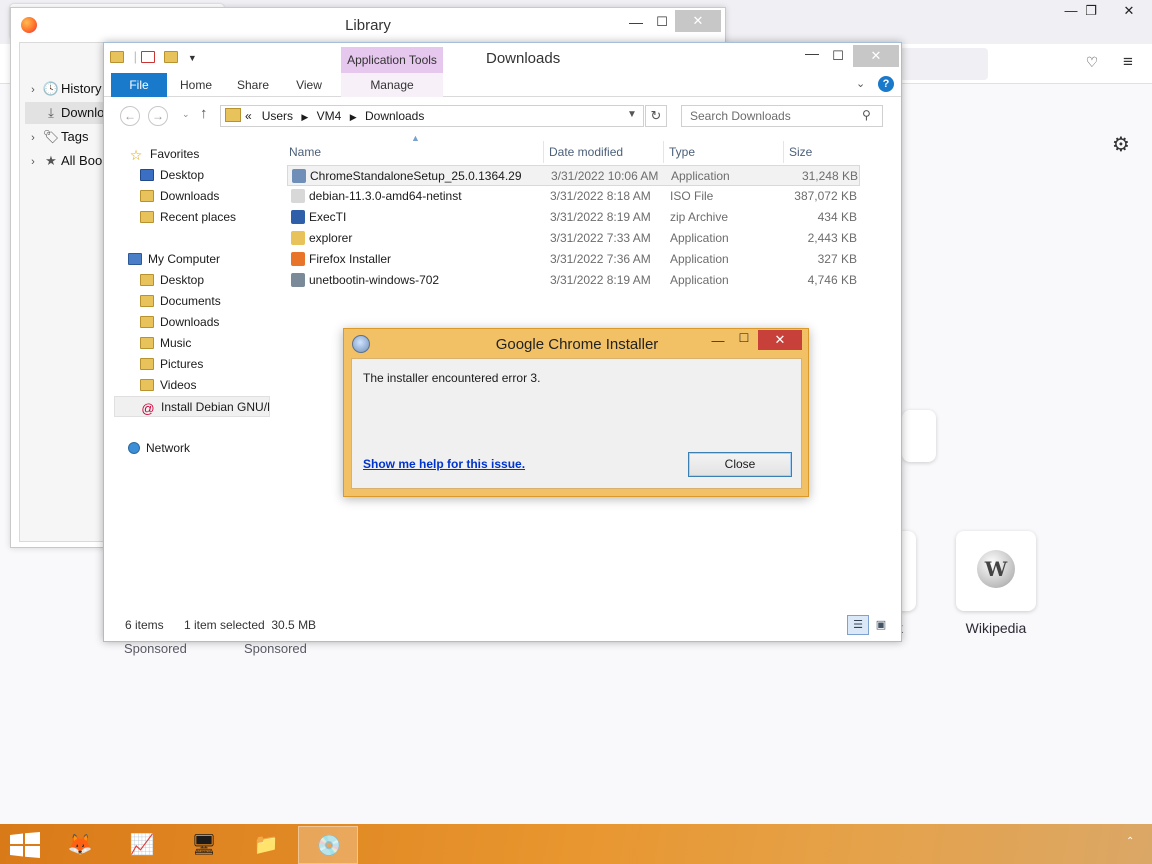 The image size is (1152, 864). I want to click on nav-label: My Computer, so click(184, 259).